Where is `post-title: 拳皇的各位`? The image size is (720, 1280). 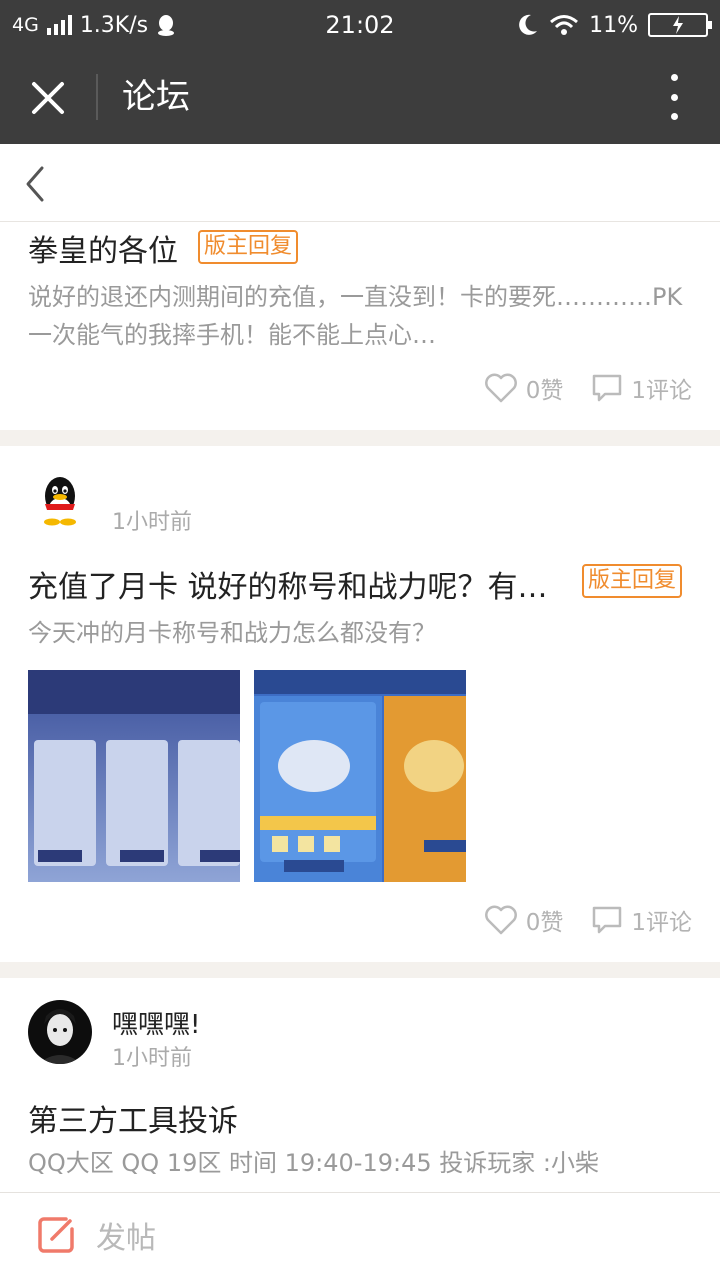 post-title: 拳皇的各位 is located at coordinates (103, 251).